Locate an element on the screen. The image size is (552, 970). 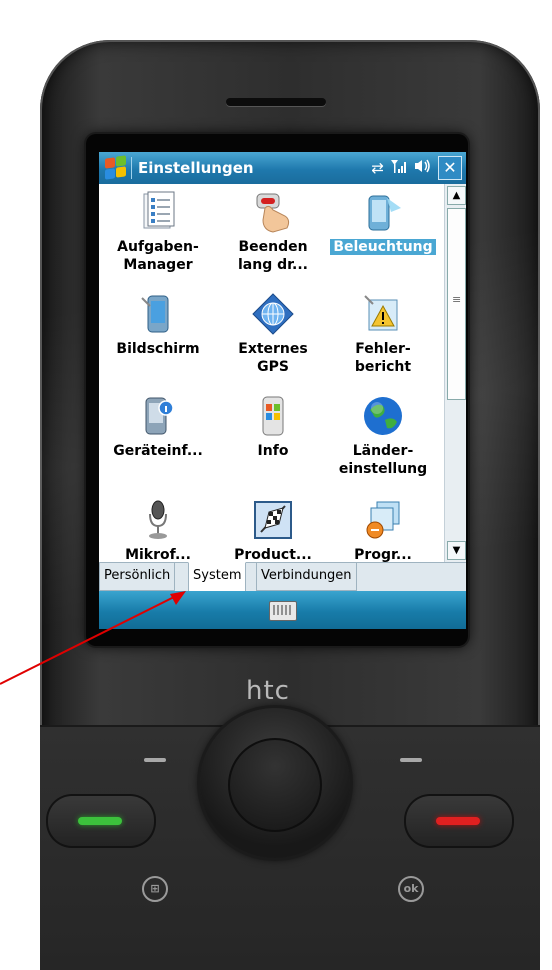
item-label-line2: Manager is located at coordinates (158, 265).